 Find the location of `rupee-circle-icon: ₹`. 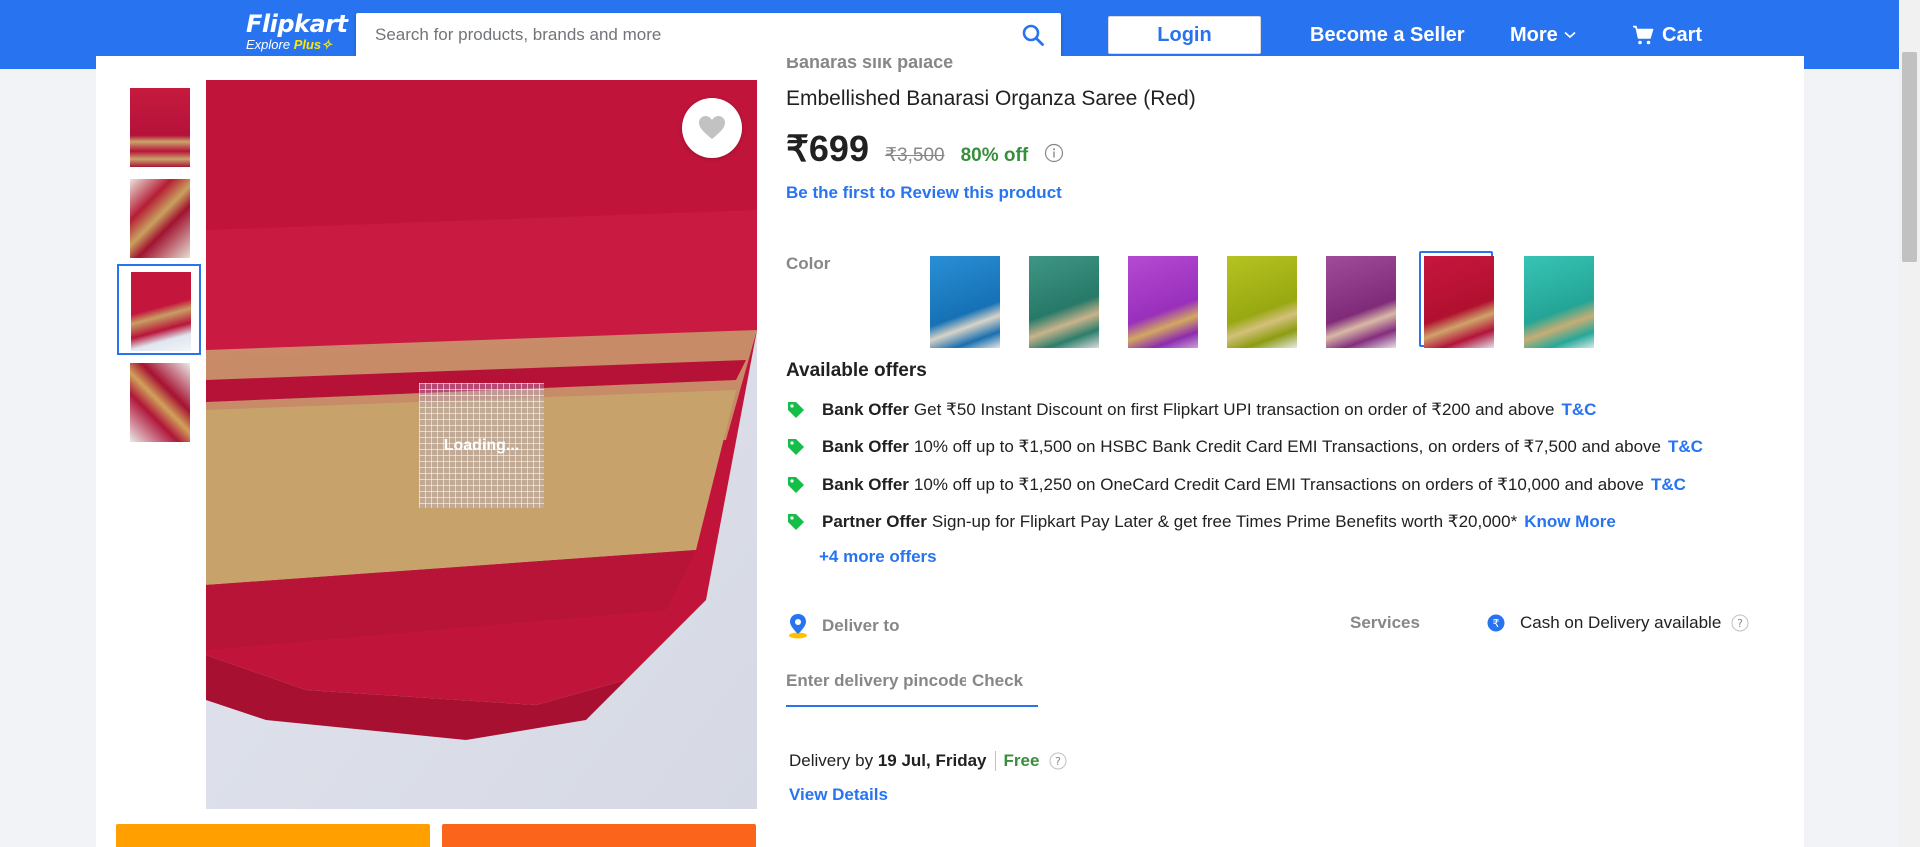

rupee-circle-icon: ₹ is located at coordinates (1496, 623).